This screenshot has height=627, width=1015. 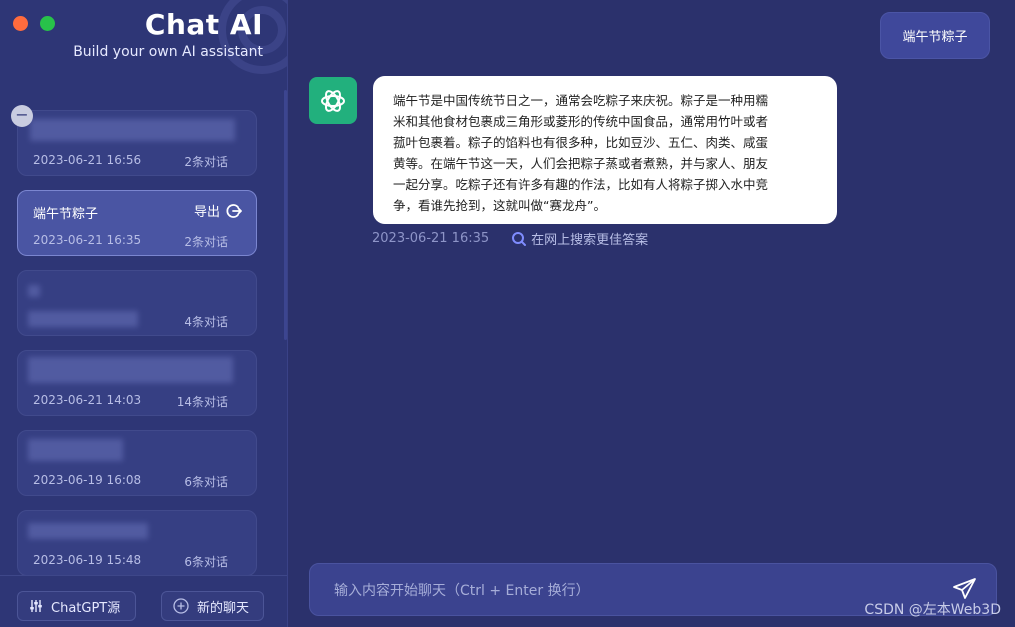 What do you see at coordinates (499, 205) in the screenshot?
I see `ai-message-line: 争，看谁先抢到，这就叫做“赛龙舟”。` at bounding box center [499, 205].